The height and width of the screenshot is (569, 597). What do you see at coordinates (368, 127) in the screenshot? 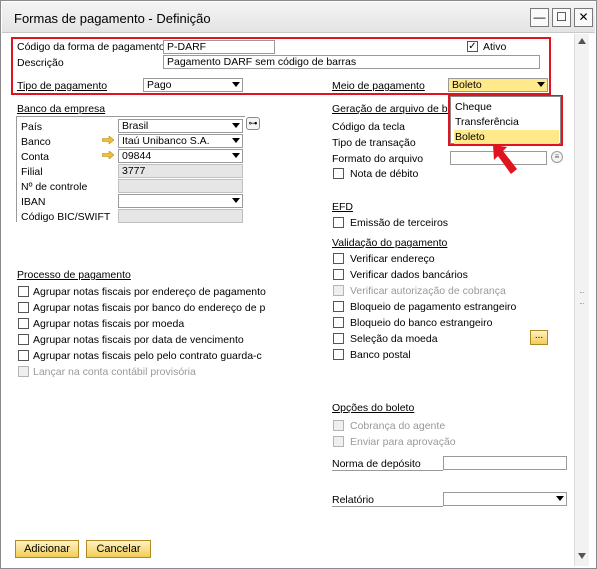
I see `key-code-label: Código da tecla` at bounding box center [368, 127].